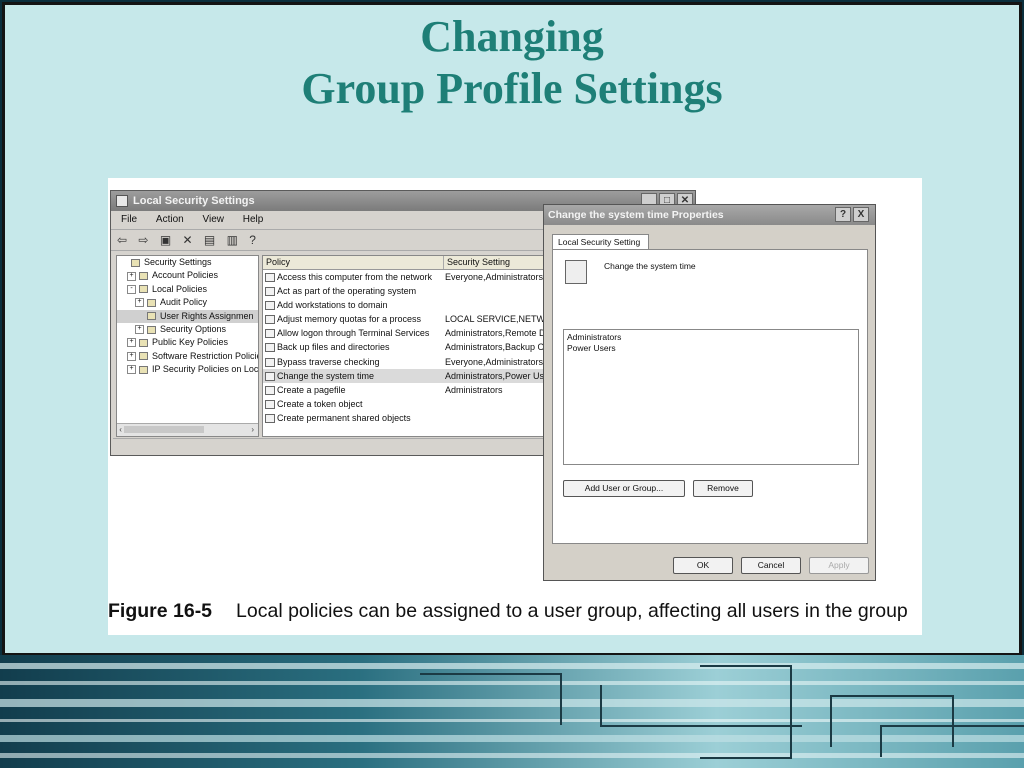 The height and width of the screenshot is (768, 1024). What do you see at coordinates (349, 319) in the screenshot?
I see `policy-name: Adjust memory quotas for a process` at bounding box center [349, 319].